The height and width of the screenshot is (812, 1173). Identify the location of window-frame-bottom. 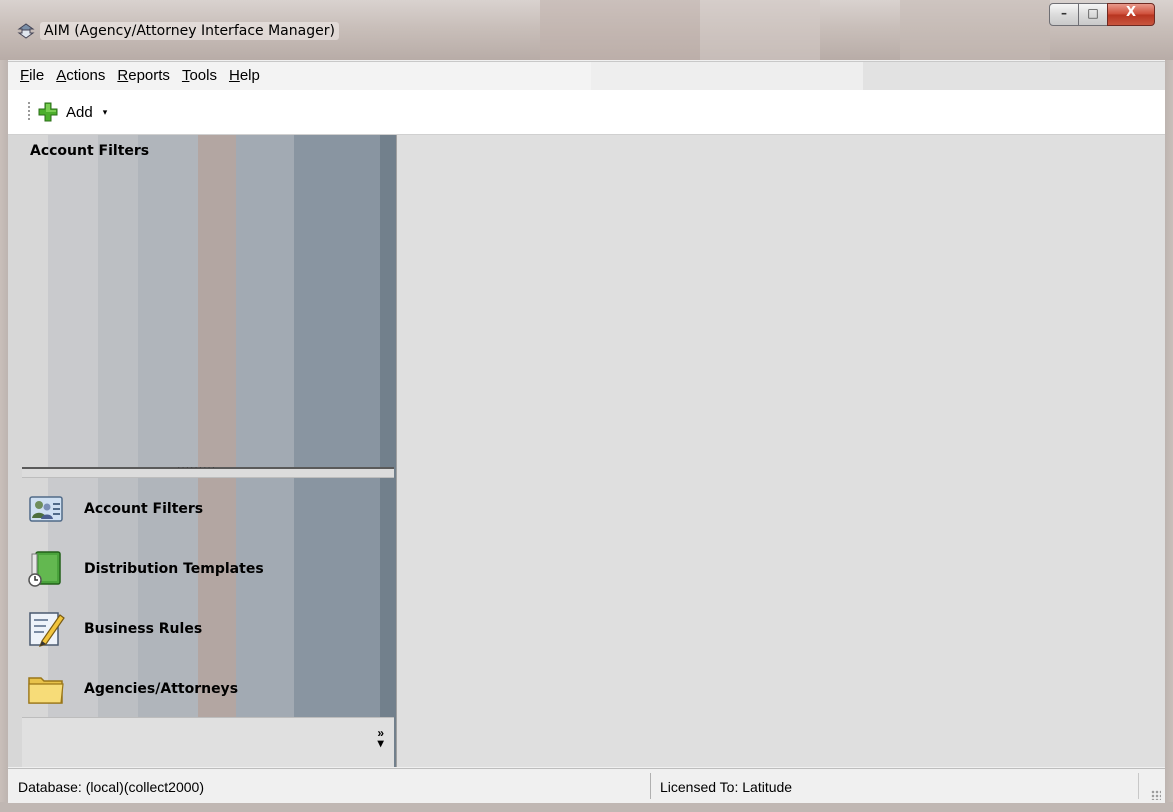
(586, 807).